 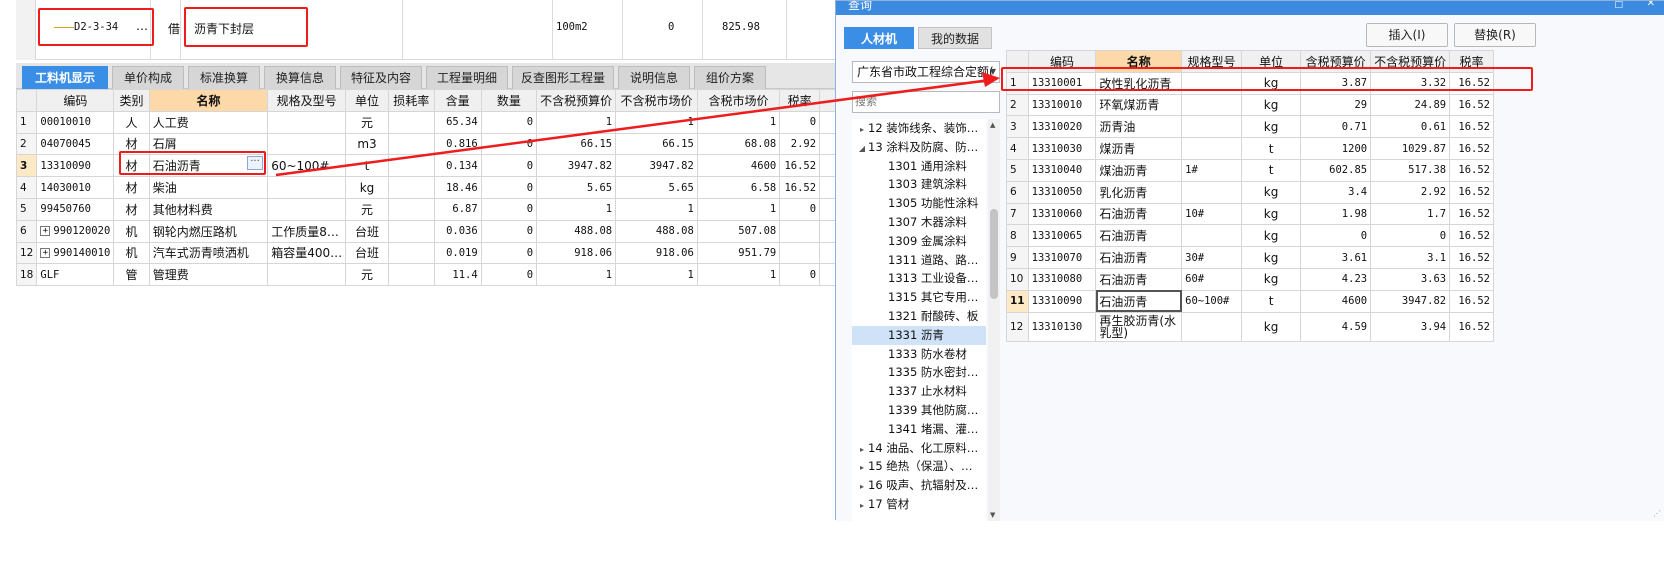 What do you see at coordinates (919, 354) in the screenshot?
I see `tree-node: 1333 防水卷材` at bounding box center [919, 354].